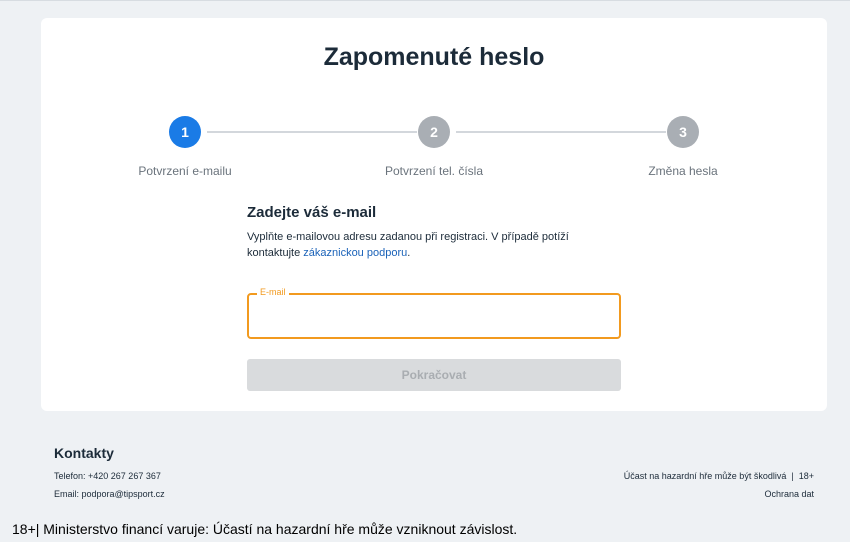 This screenshot has width=850, height=542. What do you see at coordinates (185, 132) in the screenshot?
I see `step-1-indicator: 1` at bounding box center [185, 132].